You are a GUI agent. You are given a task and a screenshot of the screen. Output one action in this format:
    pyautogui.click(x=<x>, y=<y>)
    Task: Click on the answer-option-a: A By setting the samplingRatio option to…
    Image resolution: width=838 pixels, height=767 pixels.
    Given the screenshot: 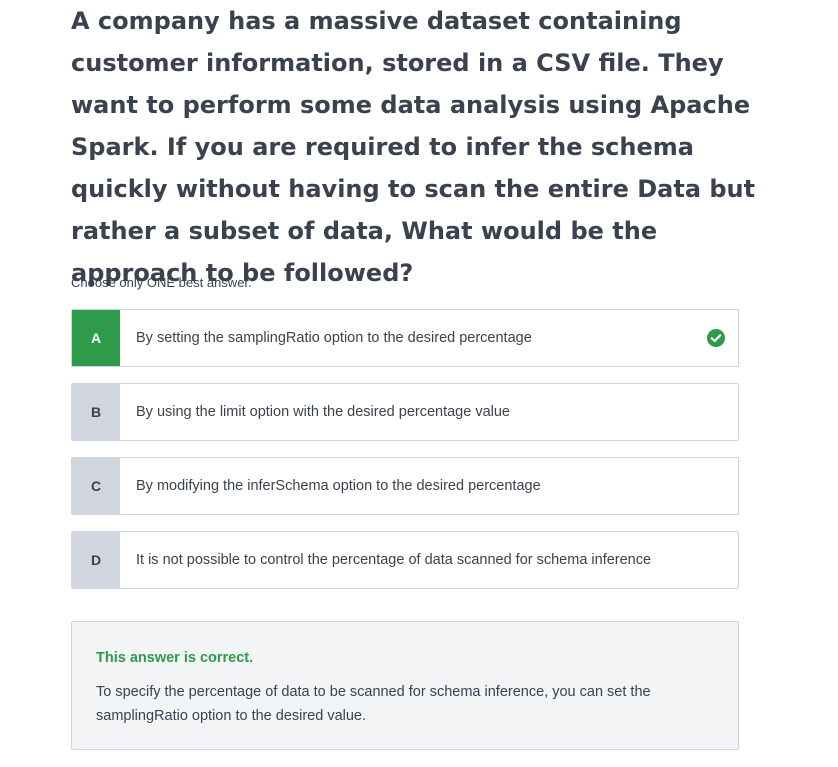 What is the action you would take?
    pyautogui.click(x=405, y=338)
    